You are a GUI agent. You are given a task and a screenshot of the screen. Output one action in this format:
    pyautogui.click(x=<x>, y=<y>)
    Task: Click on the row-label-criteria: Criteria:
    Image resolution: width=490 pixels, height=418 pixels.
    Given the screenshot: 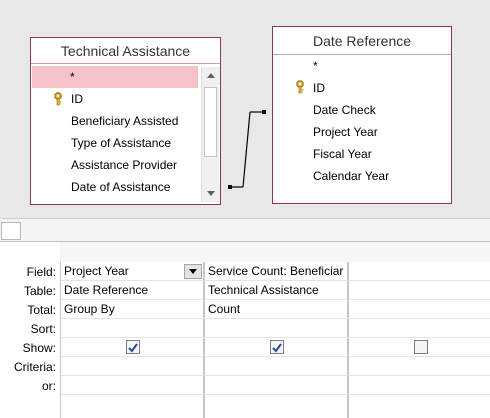 What is the action you would take?
    pyautogui.click(x=34, y=367)
    